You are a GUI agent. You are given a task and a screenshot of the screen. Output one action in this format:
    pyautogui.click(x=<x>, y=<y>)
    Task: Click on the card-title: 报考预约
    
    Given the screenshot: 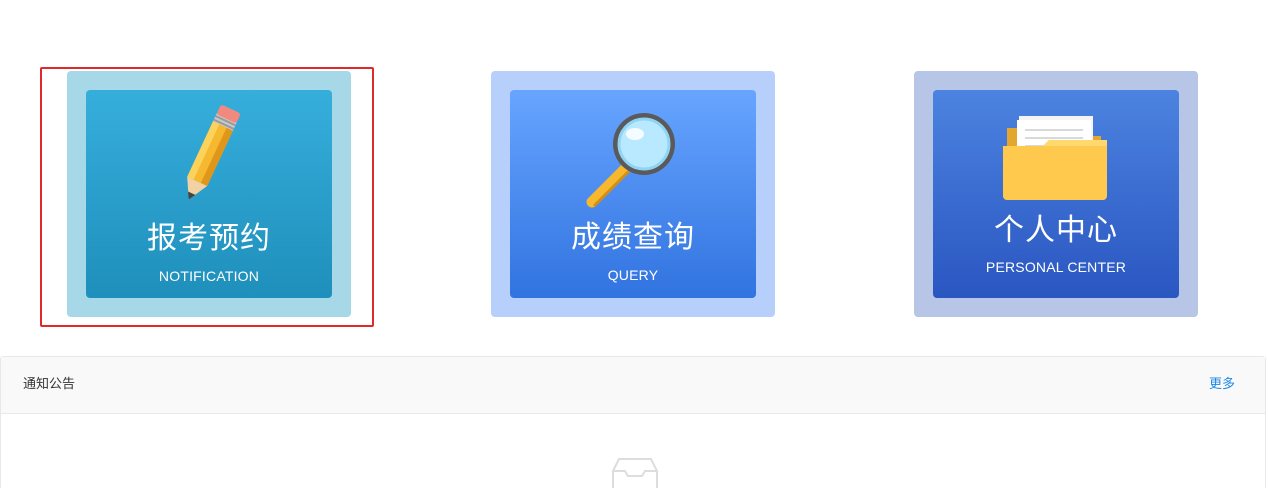 What is the action you would take?
    pyautogui.click(x=209, y=238)
    